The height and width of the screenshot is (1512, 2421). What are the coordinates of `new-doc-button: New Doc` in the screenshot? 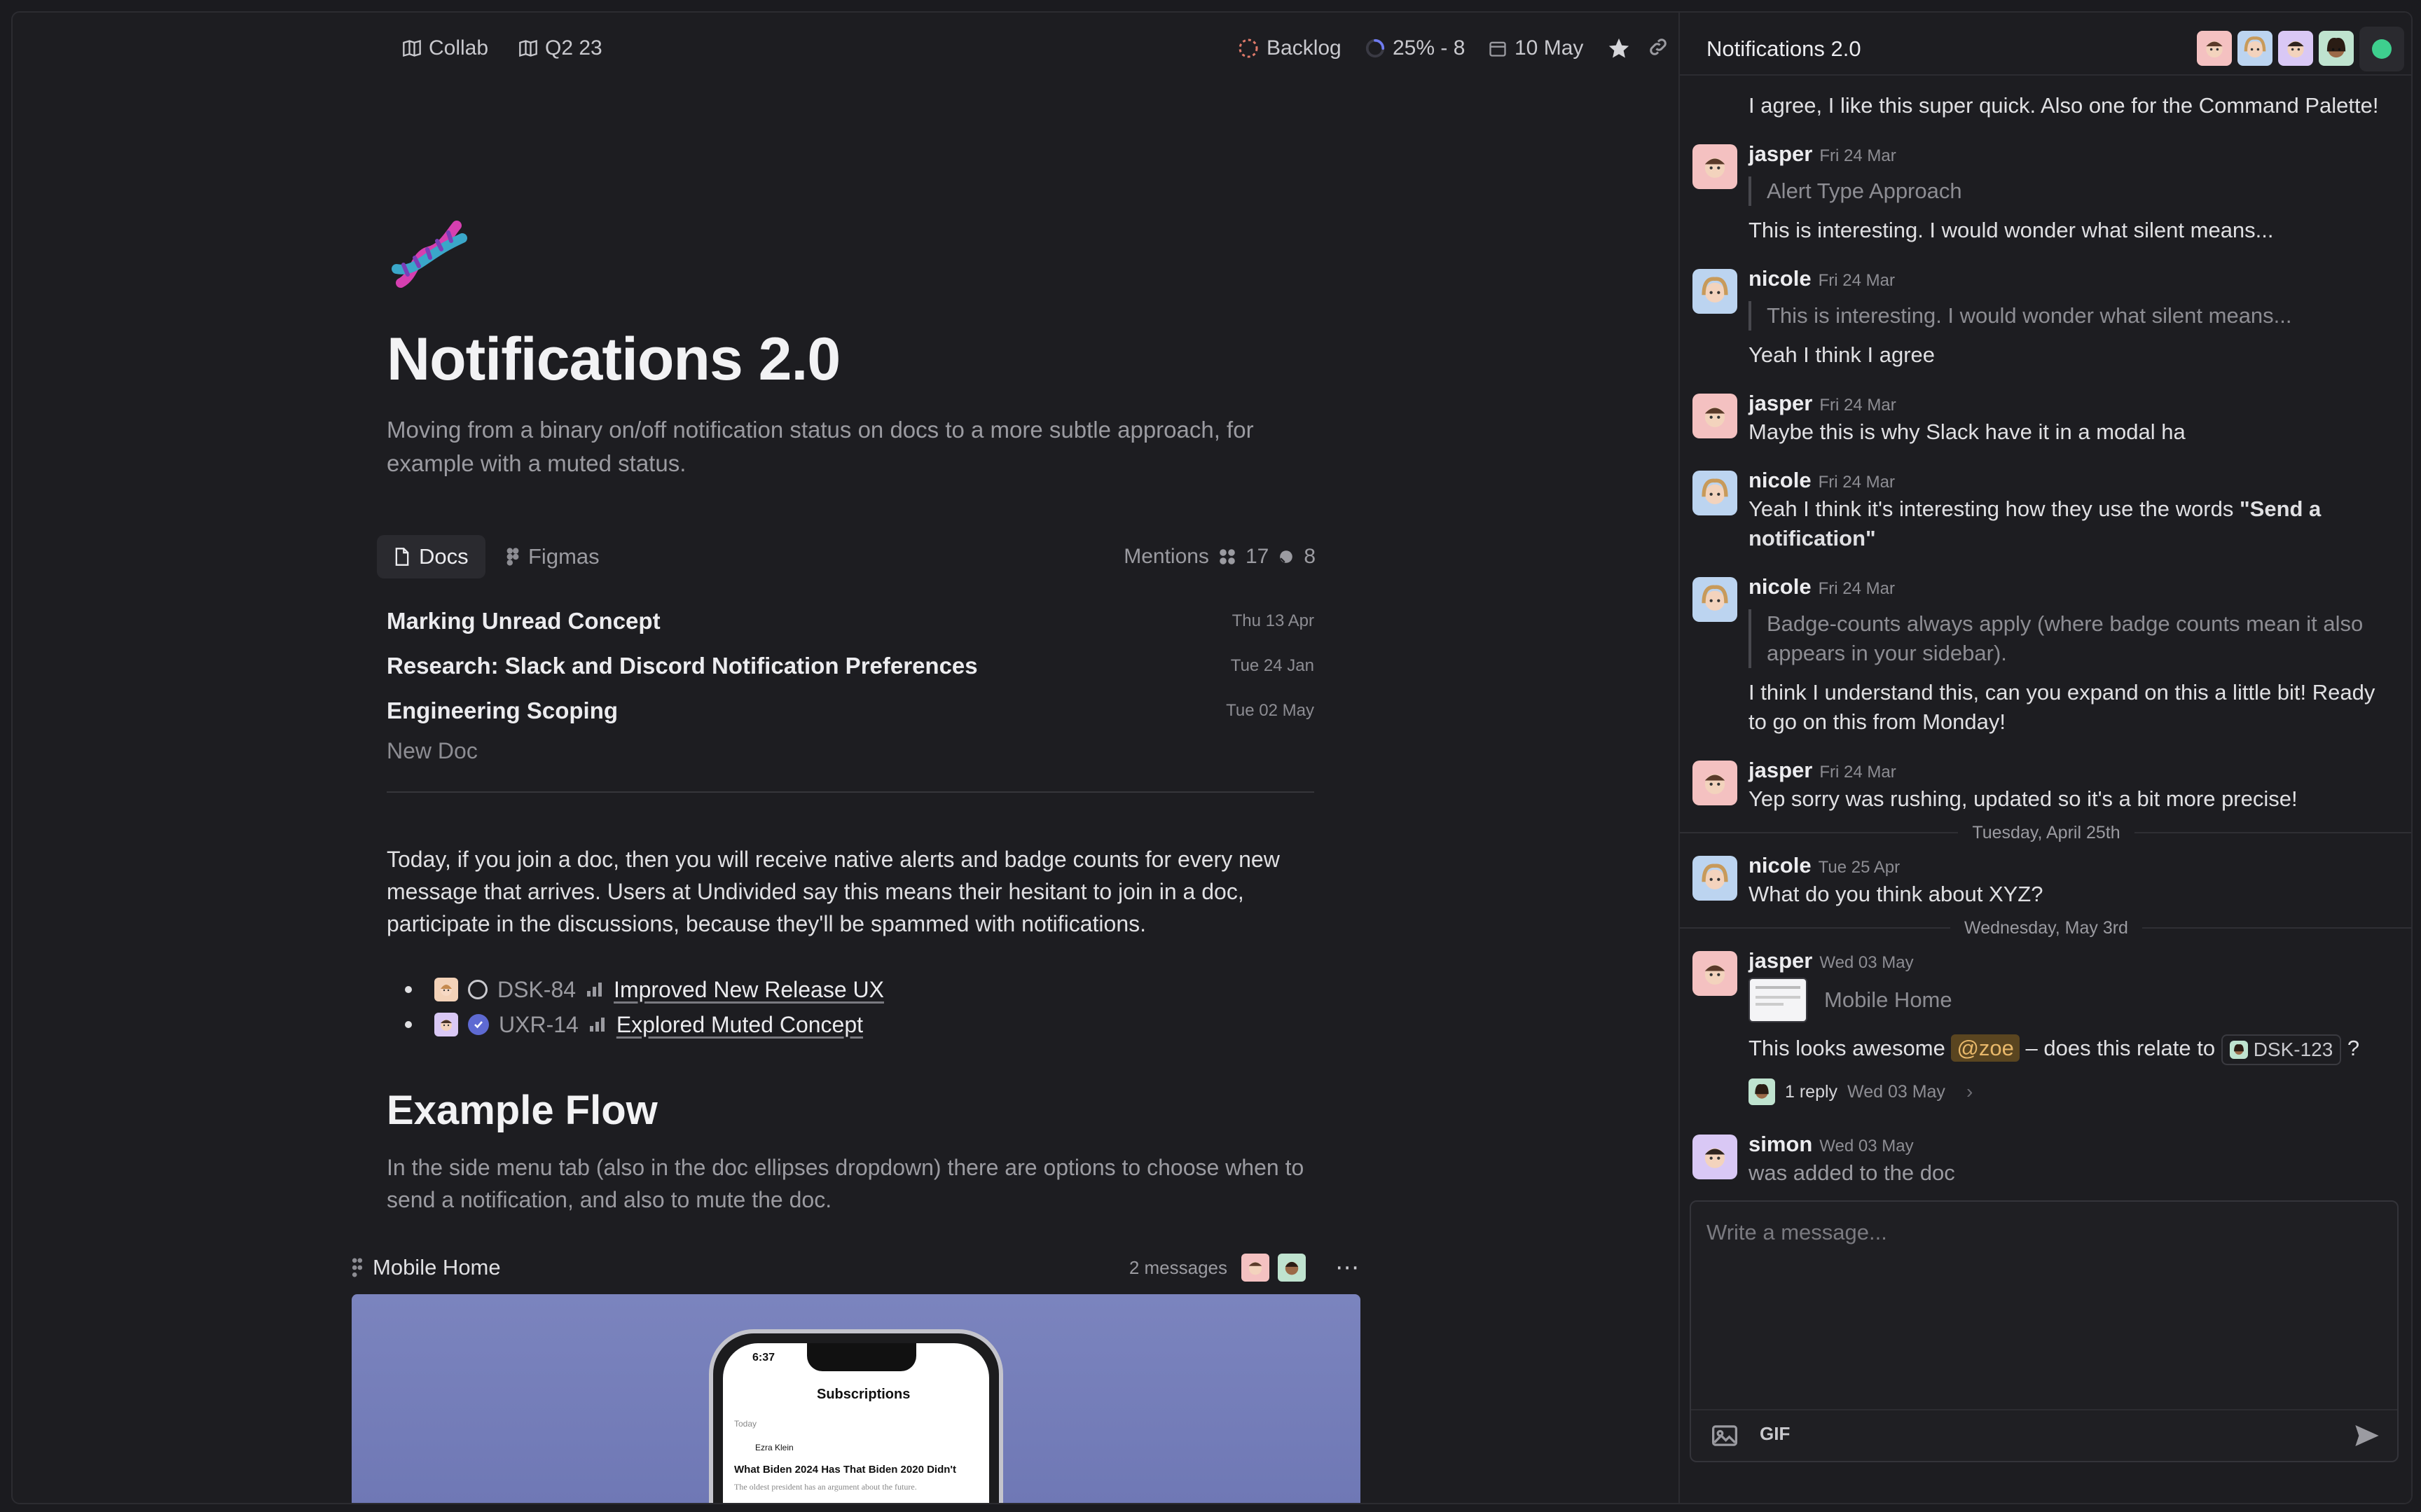 It's located at (432, 751).